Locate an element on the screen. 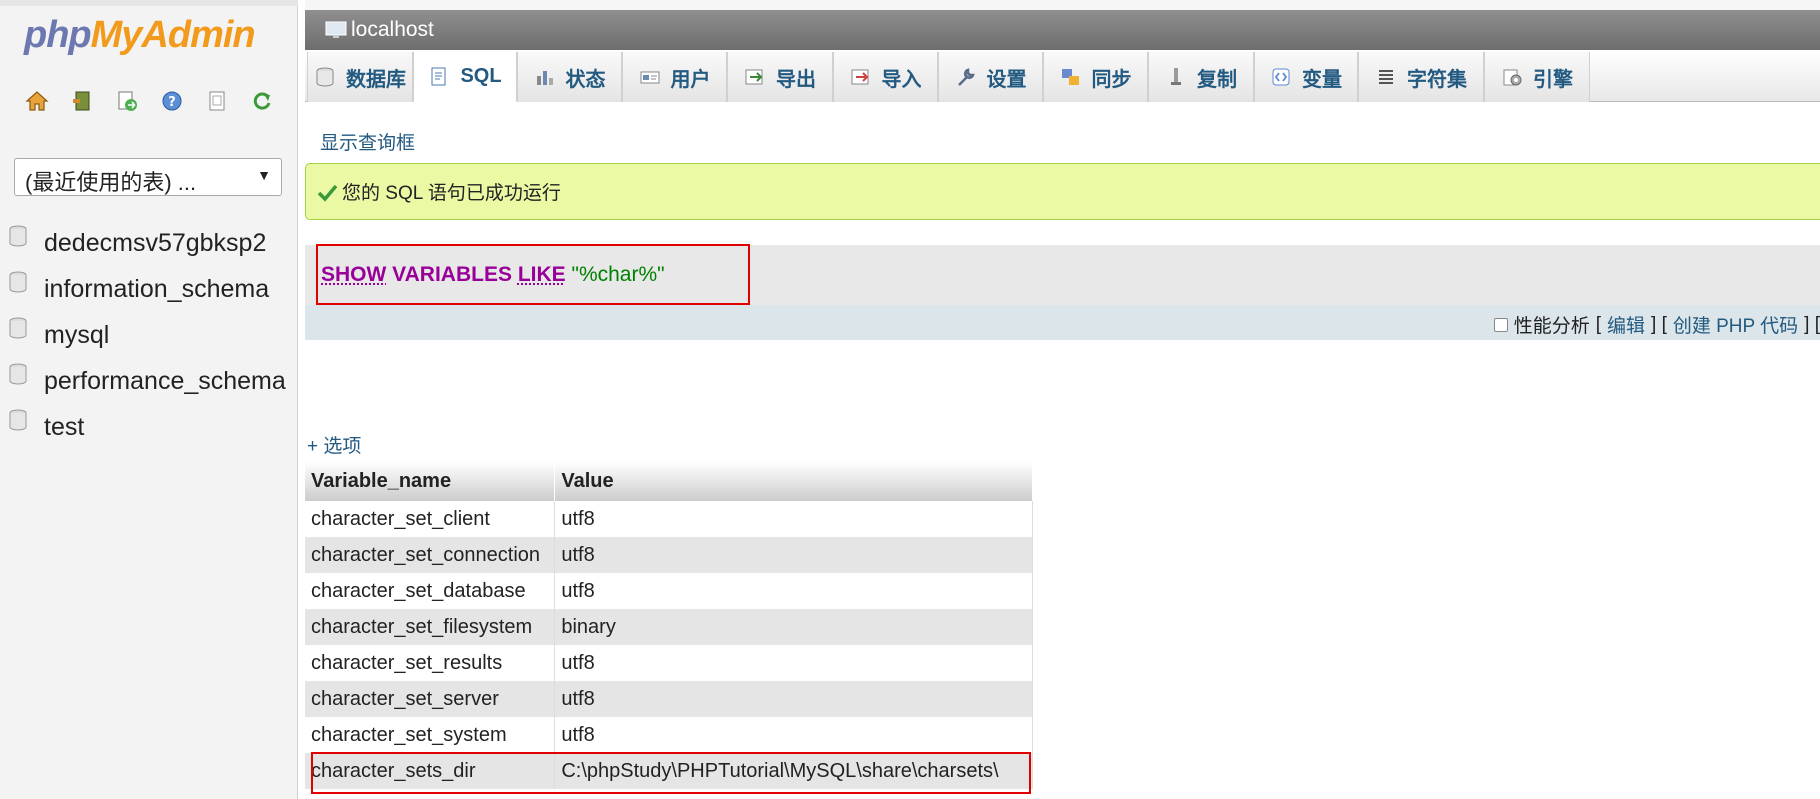 The image size is (1820, 799). variables-icon is located at coordinates (1281, 77).